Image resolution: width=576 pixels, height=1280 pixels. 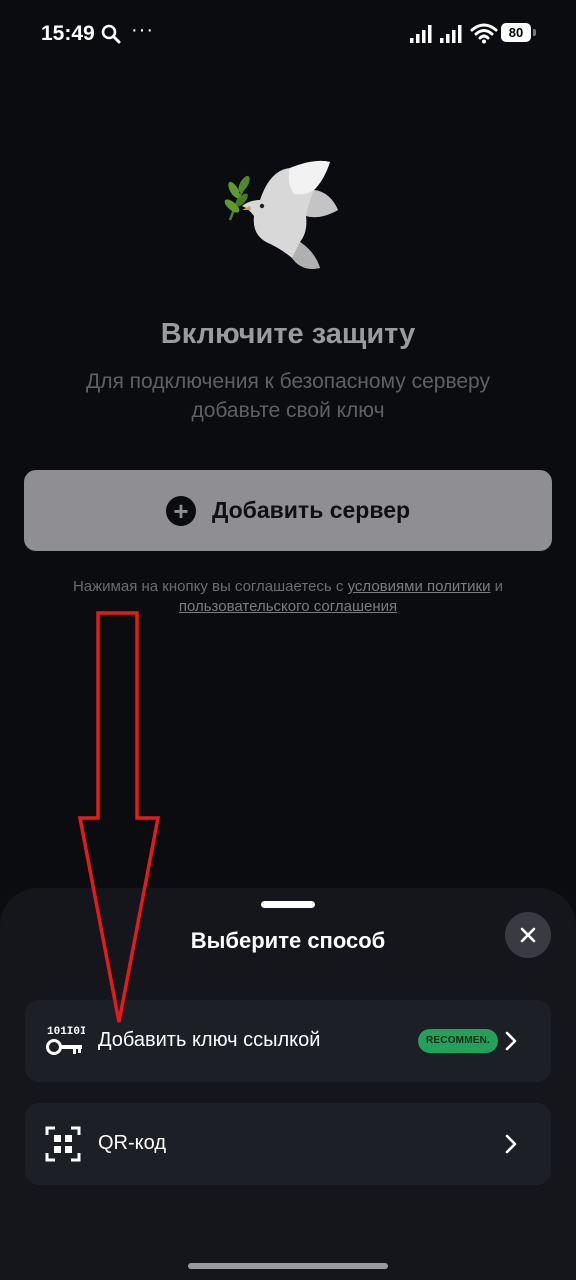 I want to click on home-indicator, so click(x=288, y=1266).